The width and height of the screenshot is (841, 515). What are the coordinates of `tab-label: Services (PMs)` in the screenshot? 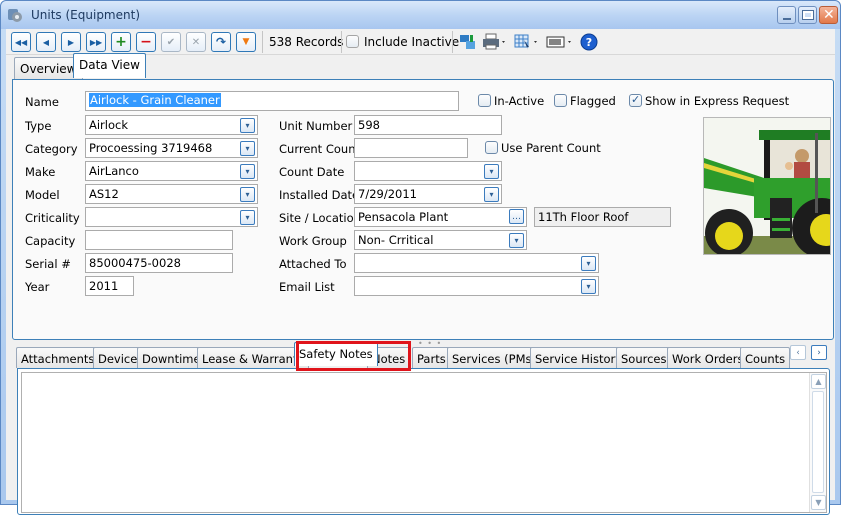 It's located at (494, 359).